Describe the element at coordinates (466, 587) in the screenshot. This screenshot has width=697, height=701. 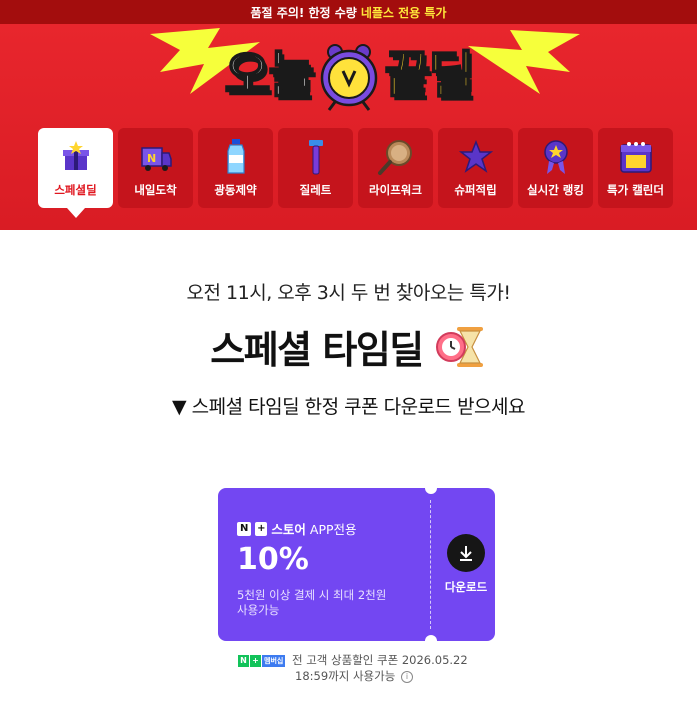
I see `download-label: 다운로드` at that location.